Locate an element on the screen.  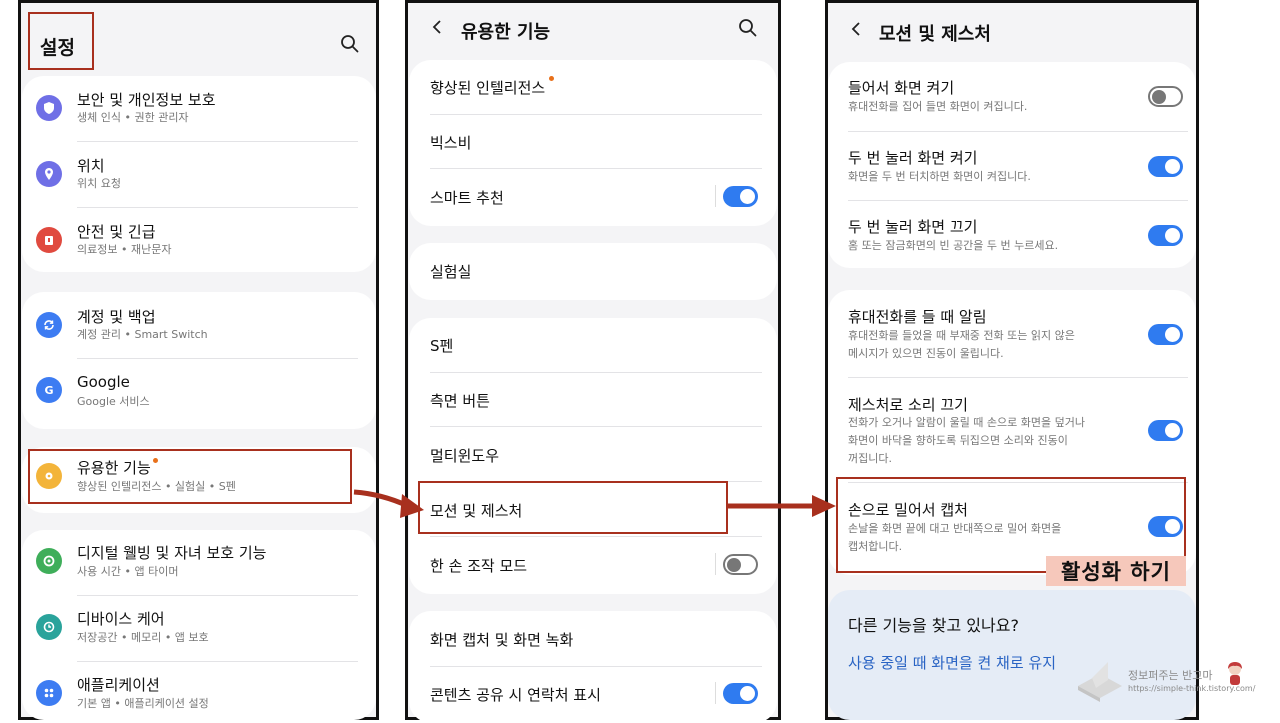
lift-to-wake-toggle is located at coordinates (1165, 96).